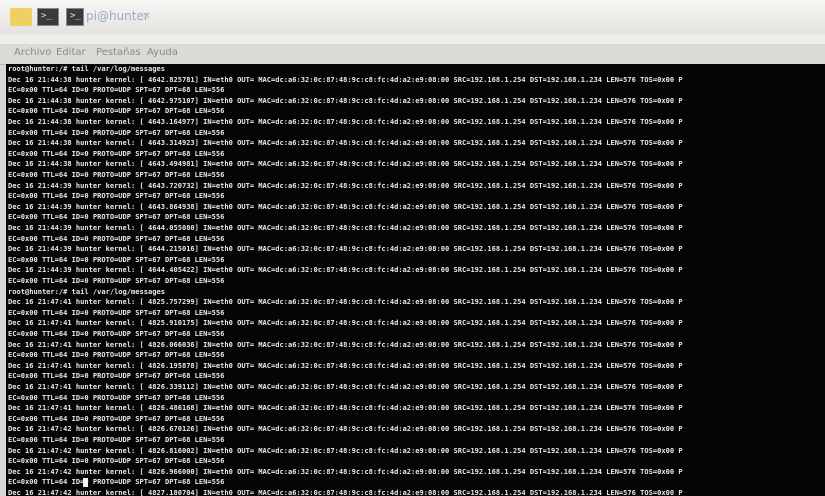 This screenshot has height=496, width=825. Describe the element at coordinates (118, 52) in the screenshot. I see `menu-pestanas: Pestañas` at that location.